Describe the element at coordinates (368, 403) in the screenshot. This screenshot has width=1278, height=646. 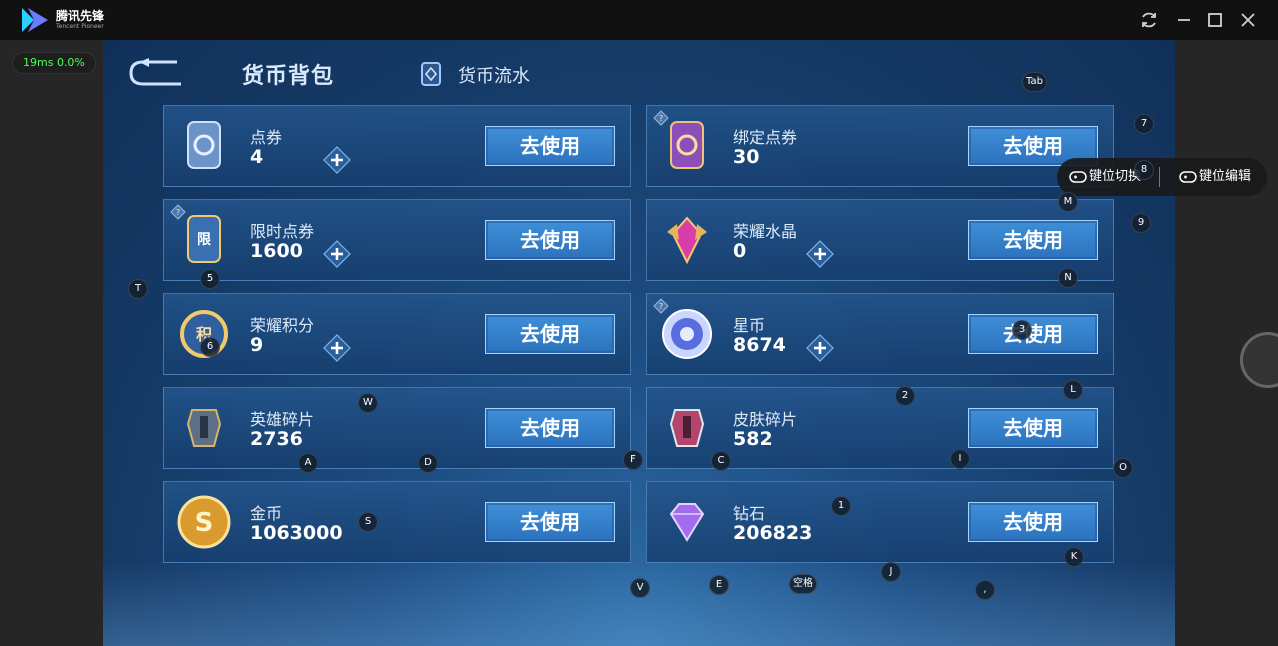
I see `key-hint-badge: W` at that location.